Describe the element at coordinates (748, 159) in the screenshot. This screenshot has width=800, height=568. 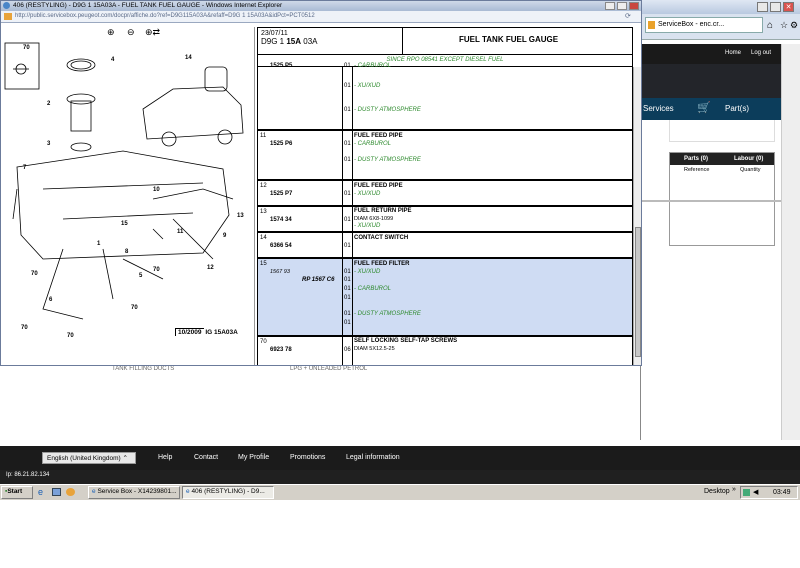
I see `tab-labour: Labour (0)` at that location.